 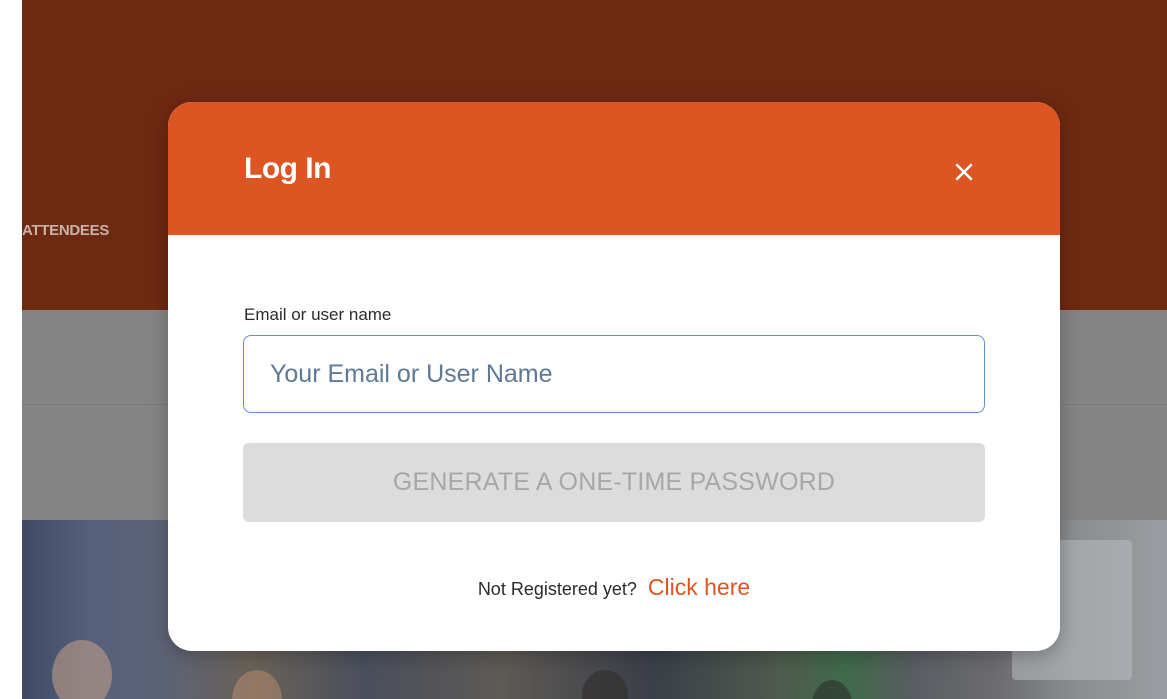 What do you see at coordinates (699, 587) in the screenshot?
I see `register-link: Click here` at bounding box center [699, 587].